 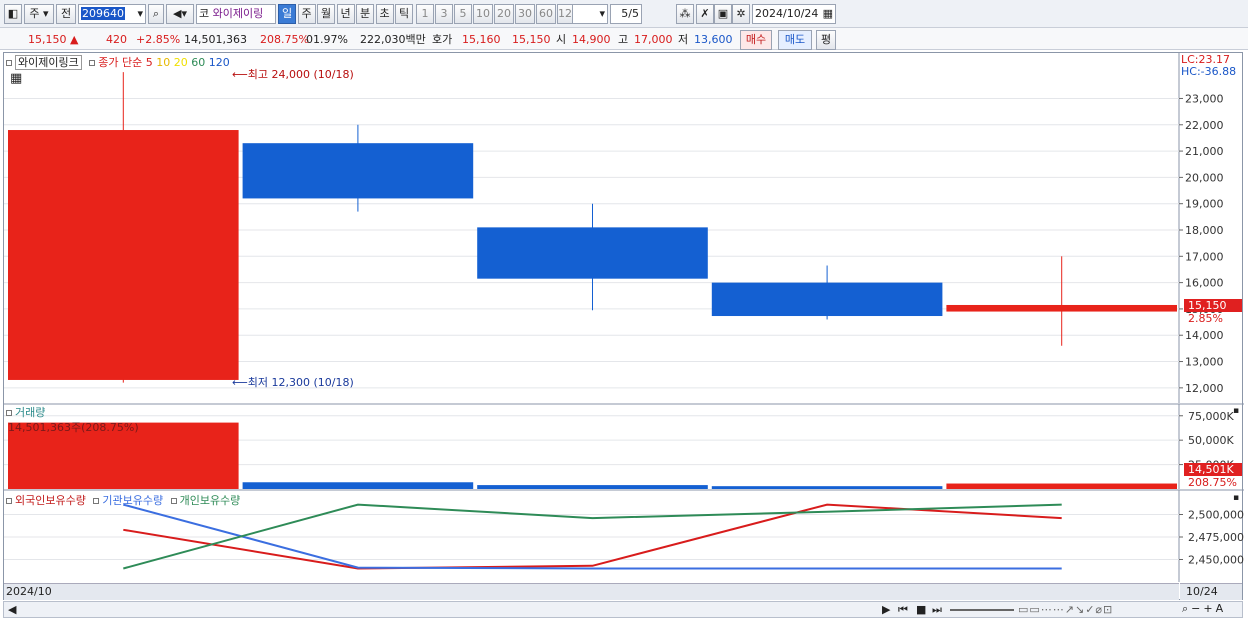 I want to click on price-tick-label: 22,000, so click(x=1204, y=125).